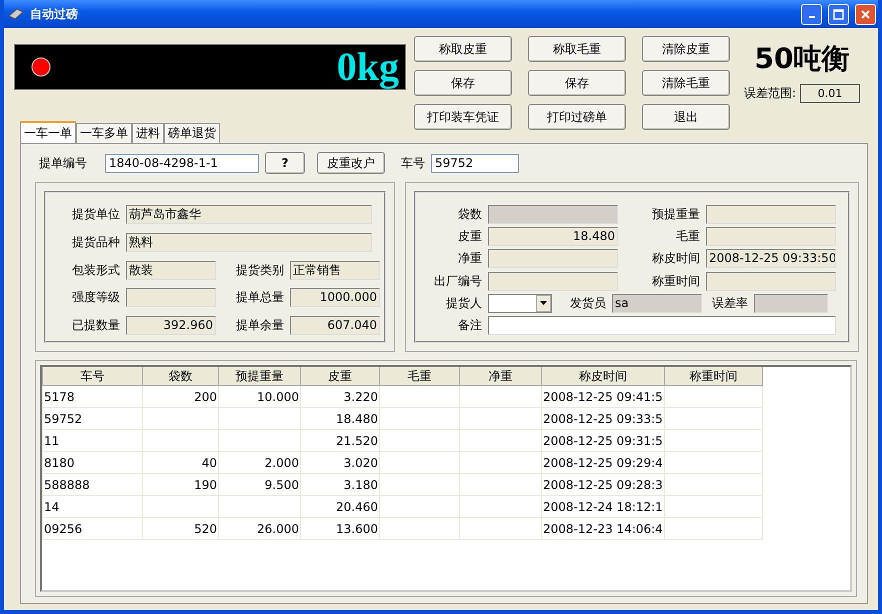 This screenshot has height=614, width=882. I want to click on table-cell: 09256, so click(92, 529).